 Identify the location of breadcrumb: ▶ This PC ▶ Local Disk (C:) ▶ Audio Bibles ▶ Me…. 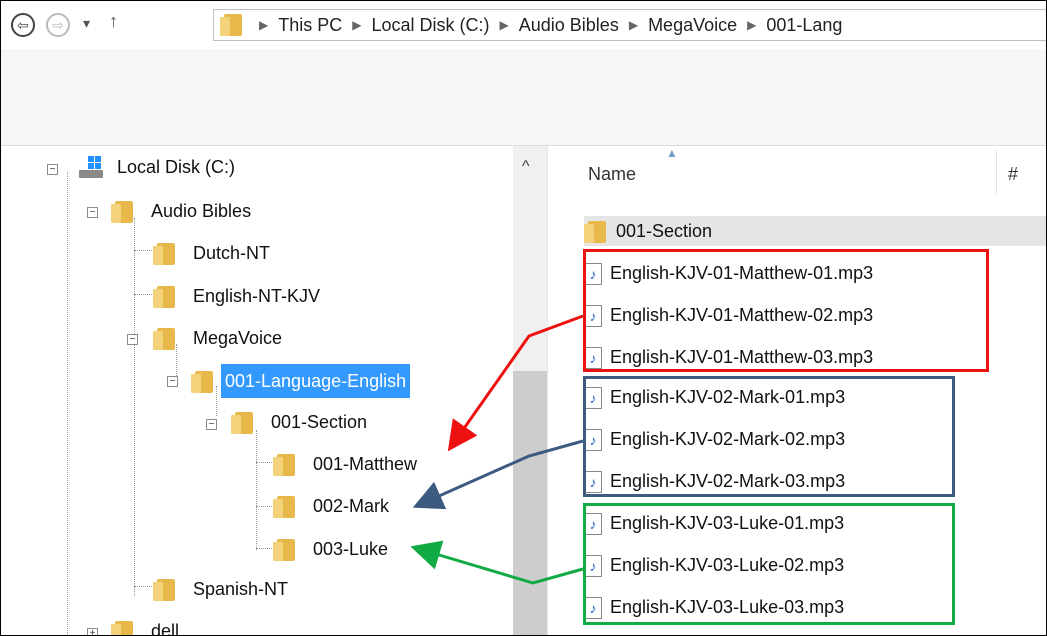
(545, 25).